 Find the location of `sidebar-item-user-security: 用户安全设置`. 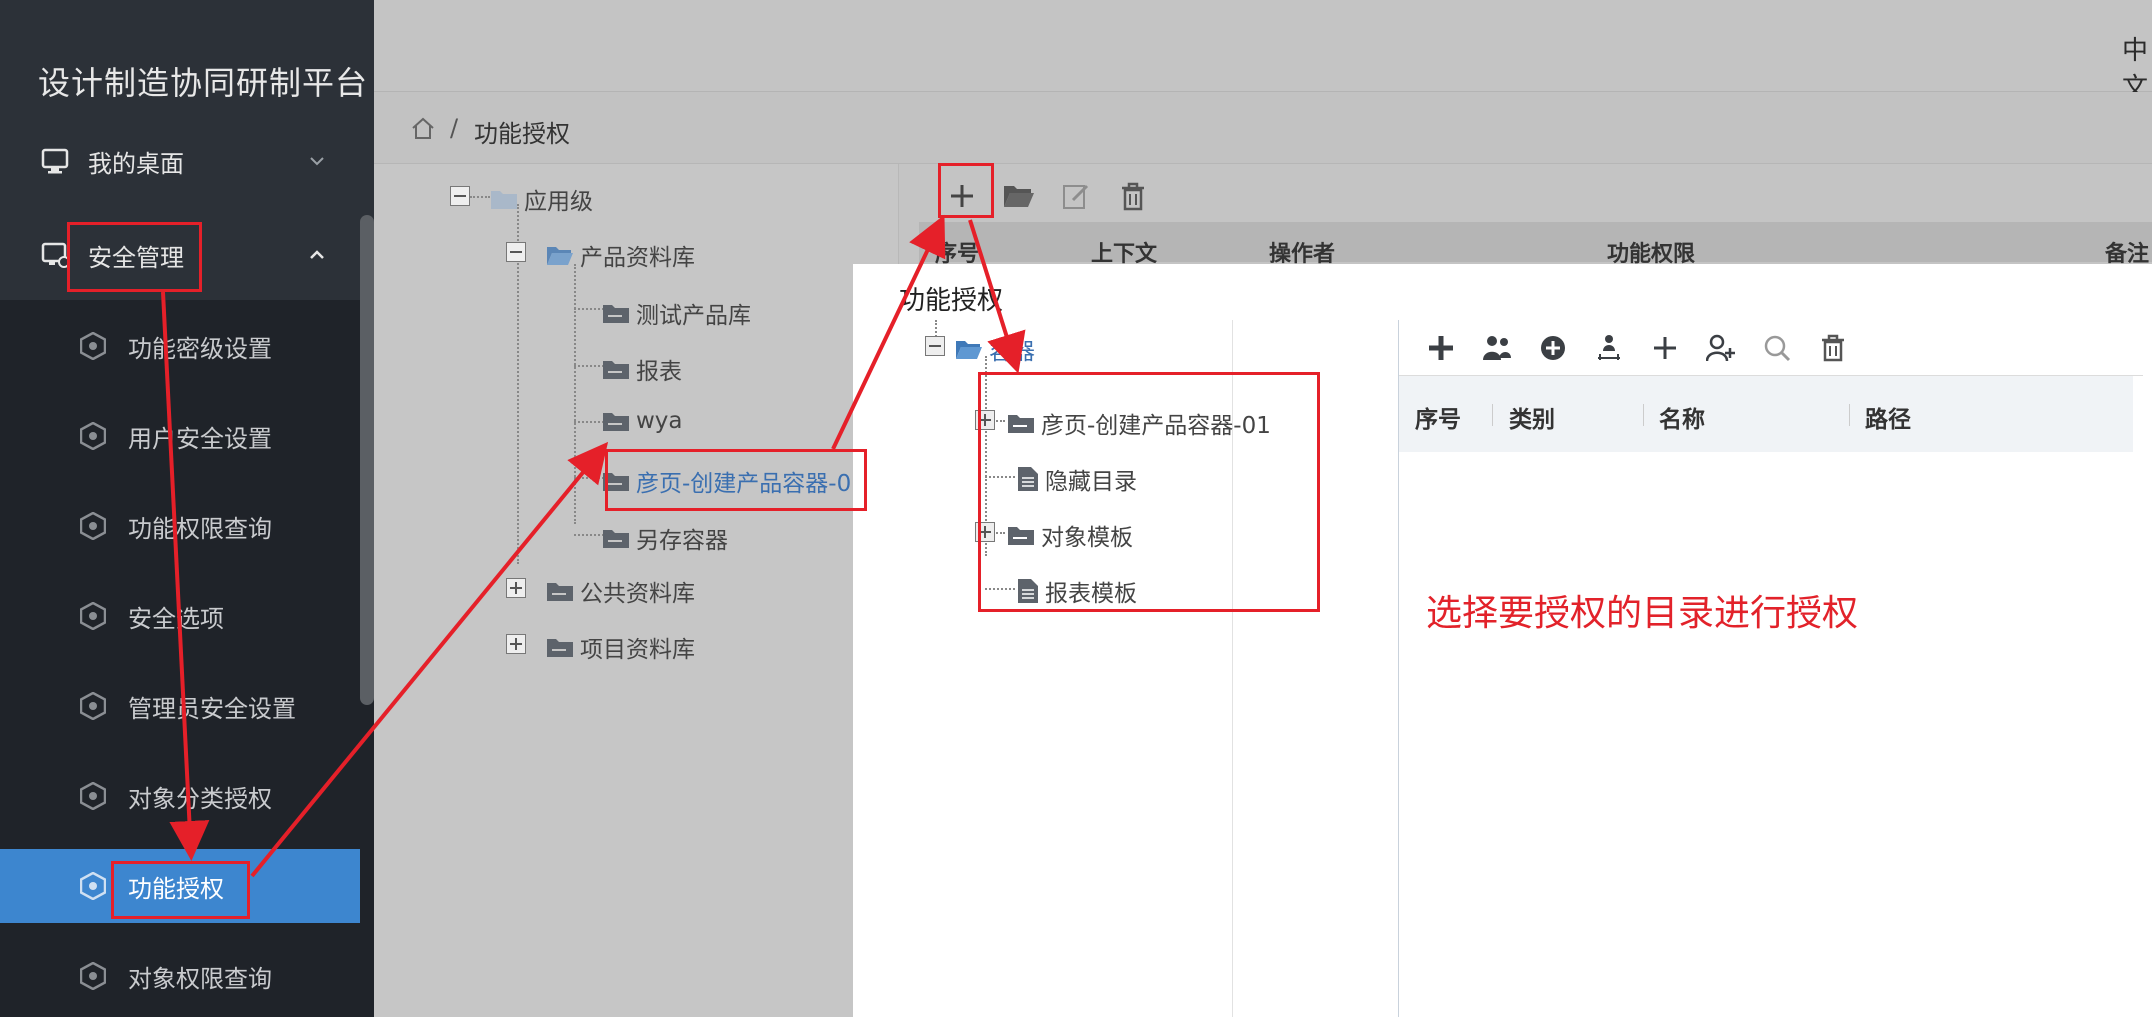

sidebar-item-user-security: 用户安全设置 is located at coordinates (180, 436).